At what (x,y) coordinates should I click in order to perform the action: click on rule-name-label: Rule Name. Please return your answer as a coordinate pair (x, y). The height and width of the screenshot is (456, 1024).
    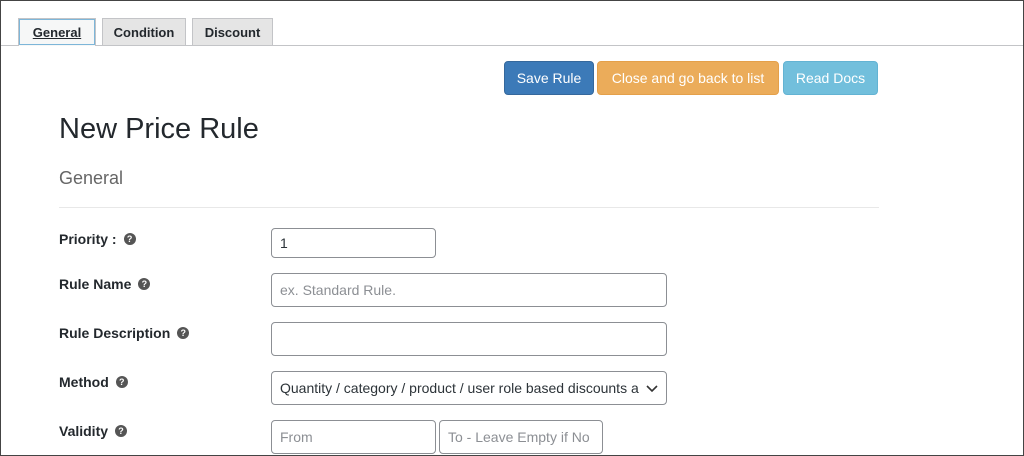
    Looking at the image, I should click on (95, 284).